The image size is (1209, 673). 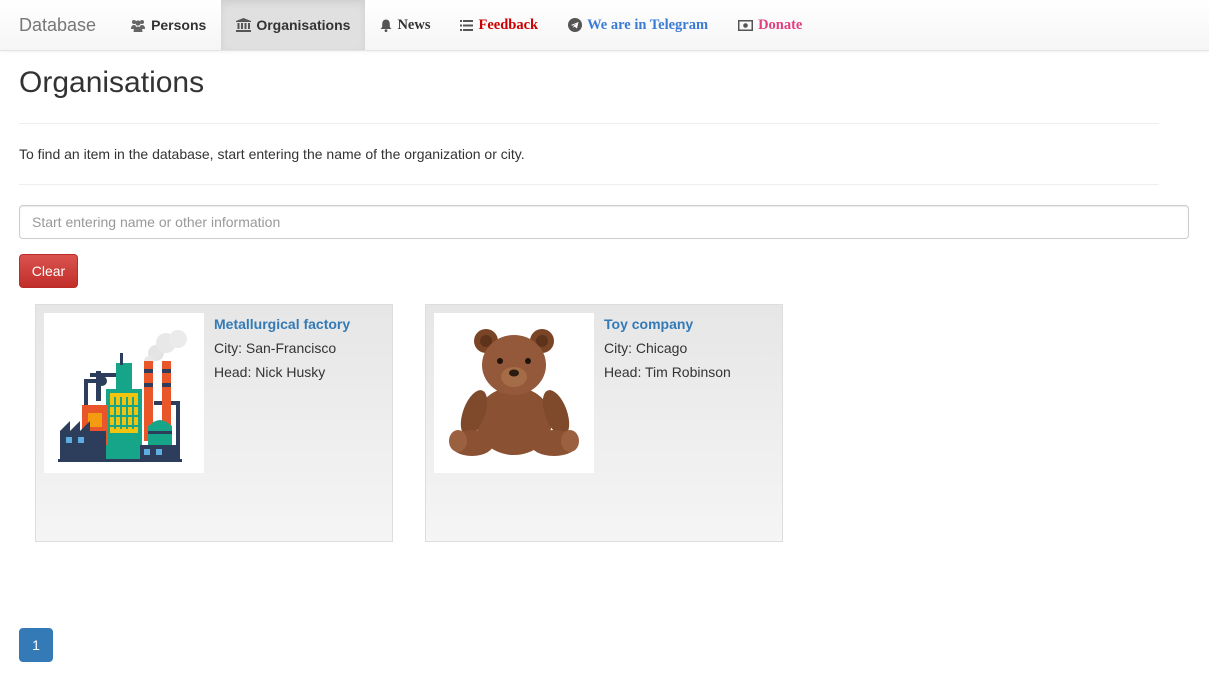 I want to click on nav-telegram: We are in Telegram, so click(x=638, y=25).